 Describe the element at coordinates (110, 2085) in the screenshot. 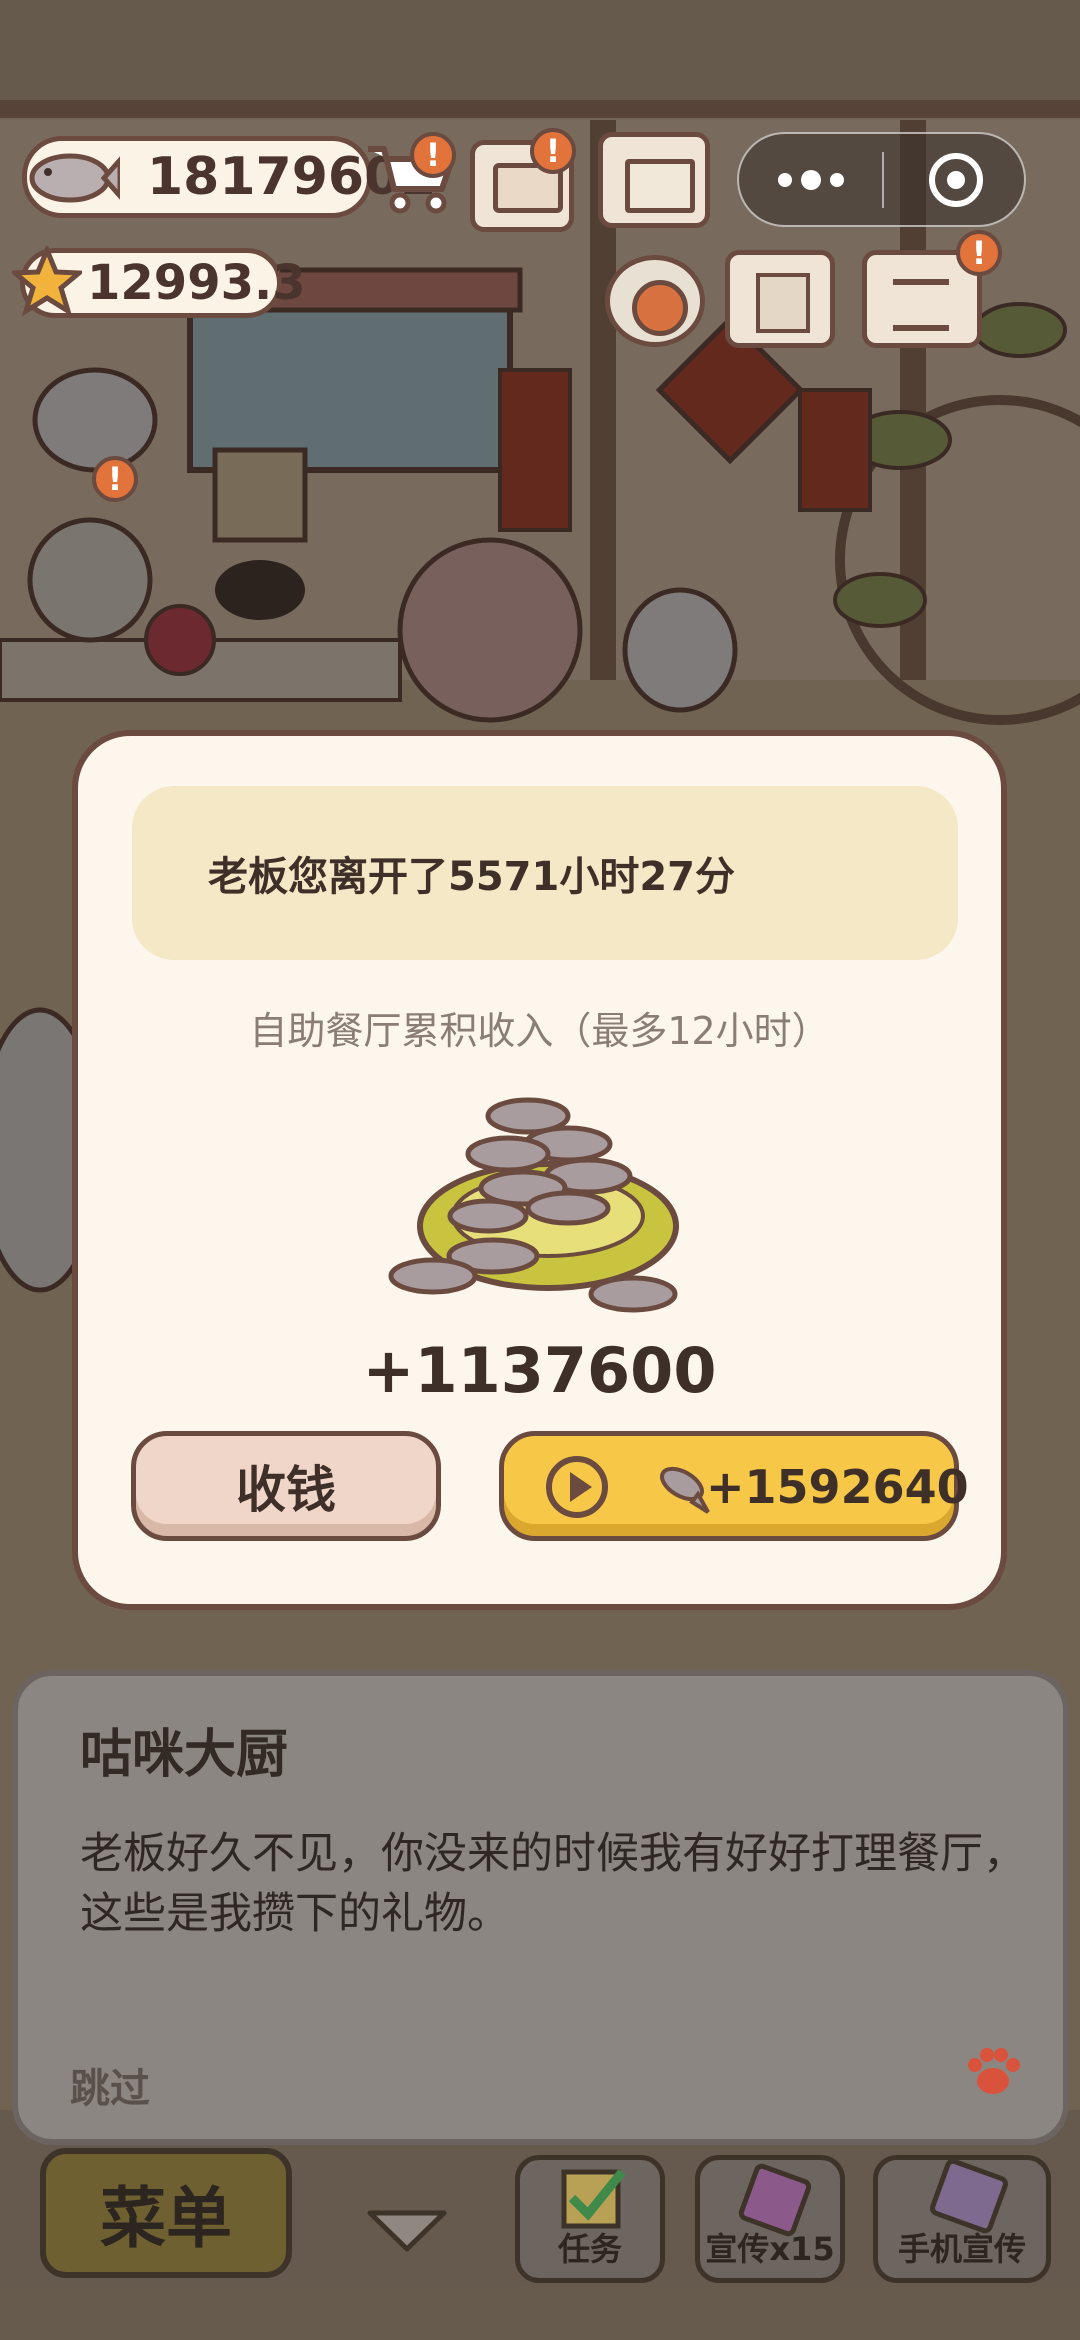

I see `skip-button: 跳过` at that location.